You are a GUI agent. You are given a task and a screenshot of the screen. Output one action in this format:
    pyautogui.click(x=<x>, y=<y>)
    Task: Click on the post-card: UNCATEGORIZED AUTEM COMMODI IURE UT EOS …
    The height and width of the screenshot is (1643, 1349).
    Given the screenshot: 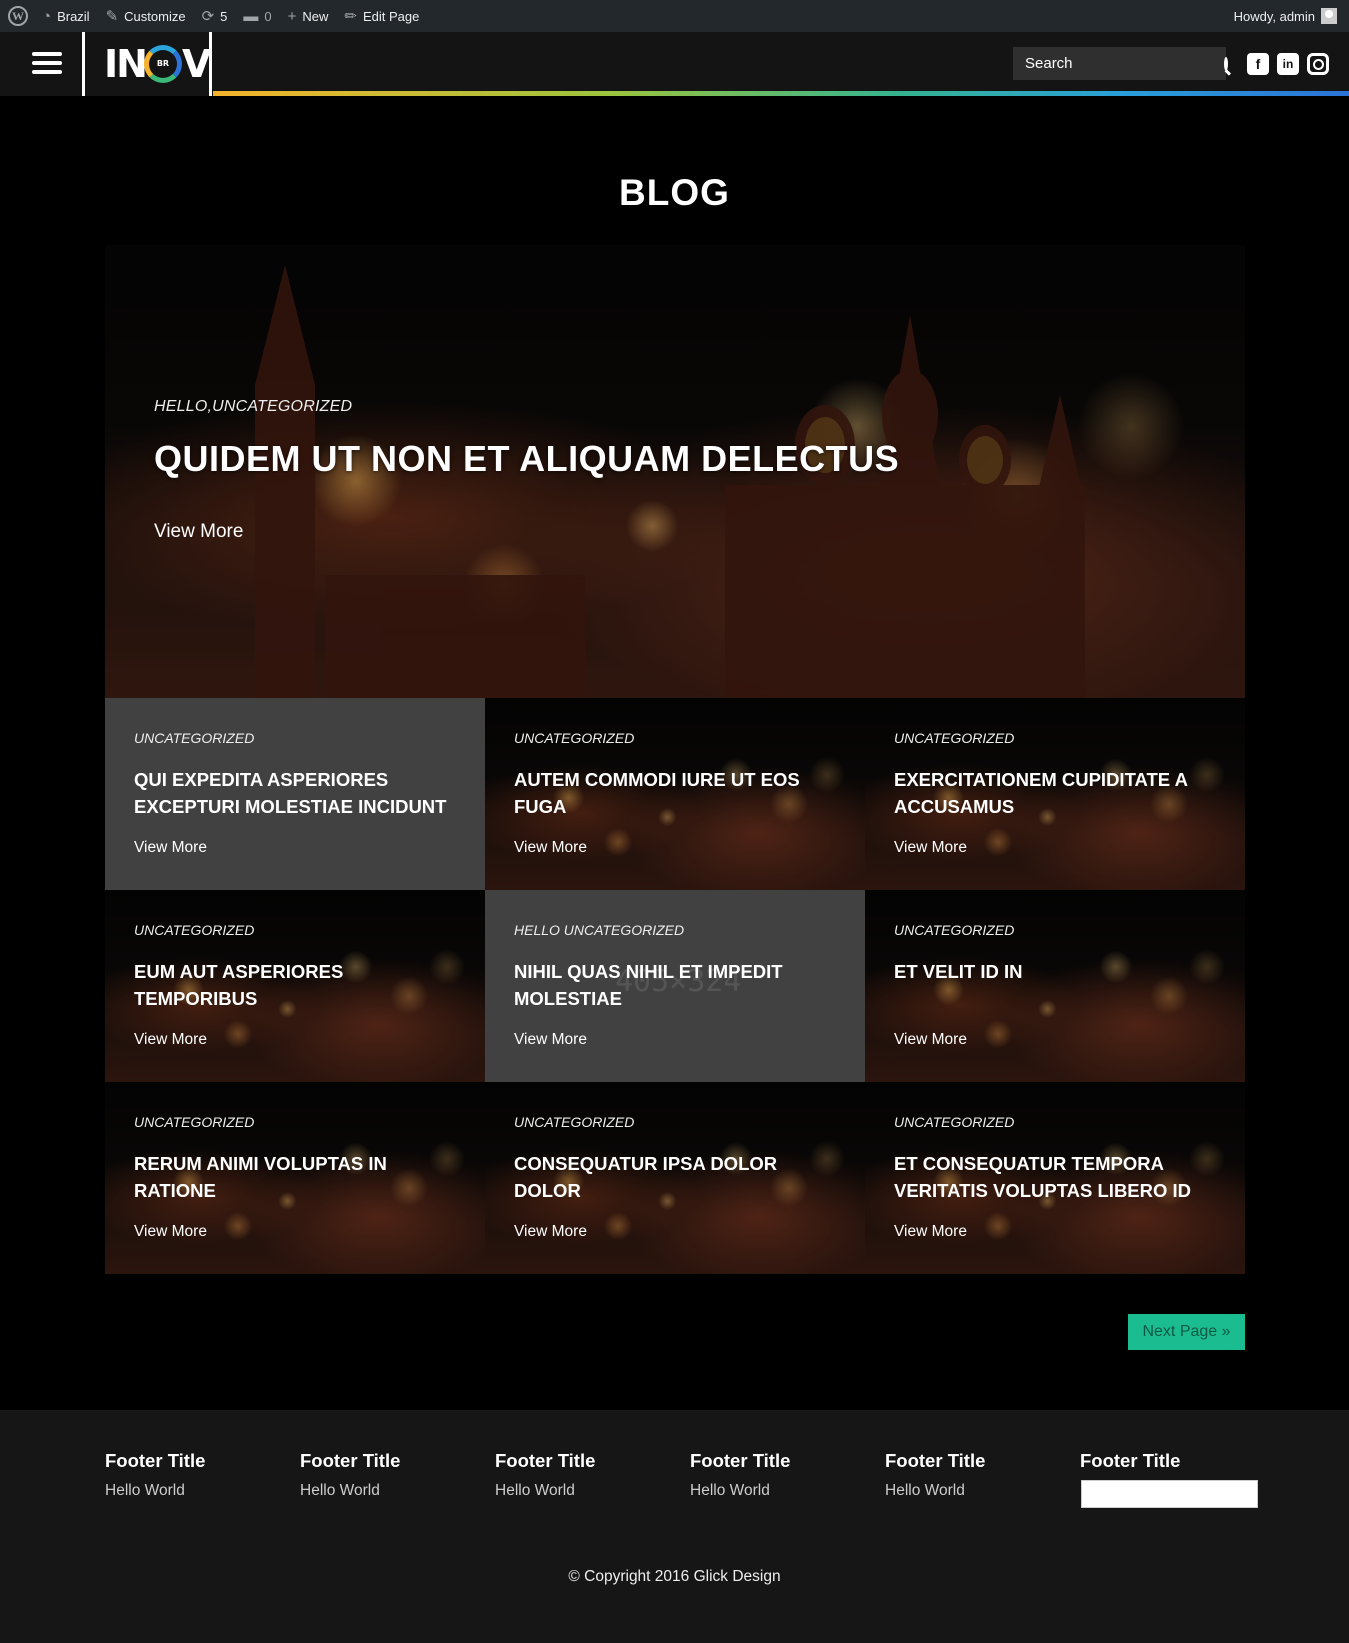 What is the action you would take?
    pyautogui.click(x=675, y=794)
    